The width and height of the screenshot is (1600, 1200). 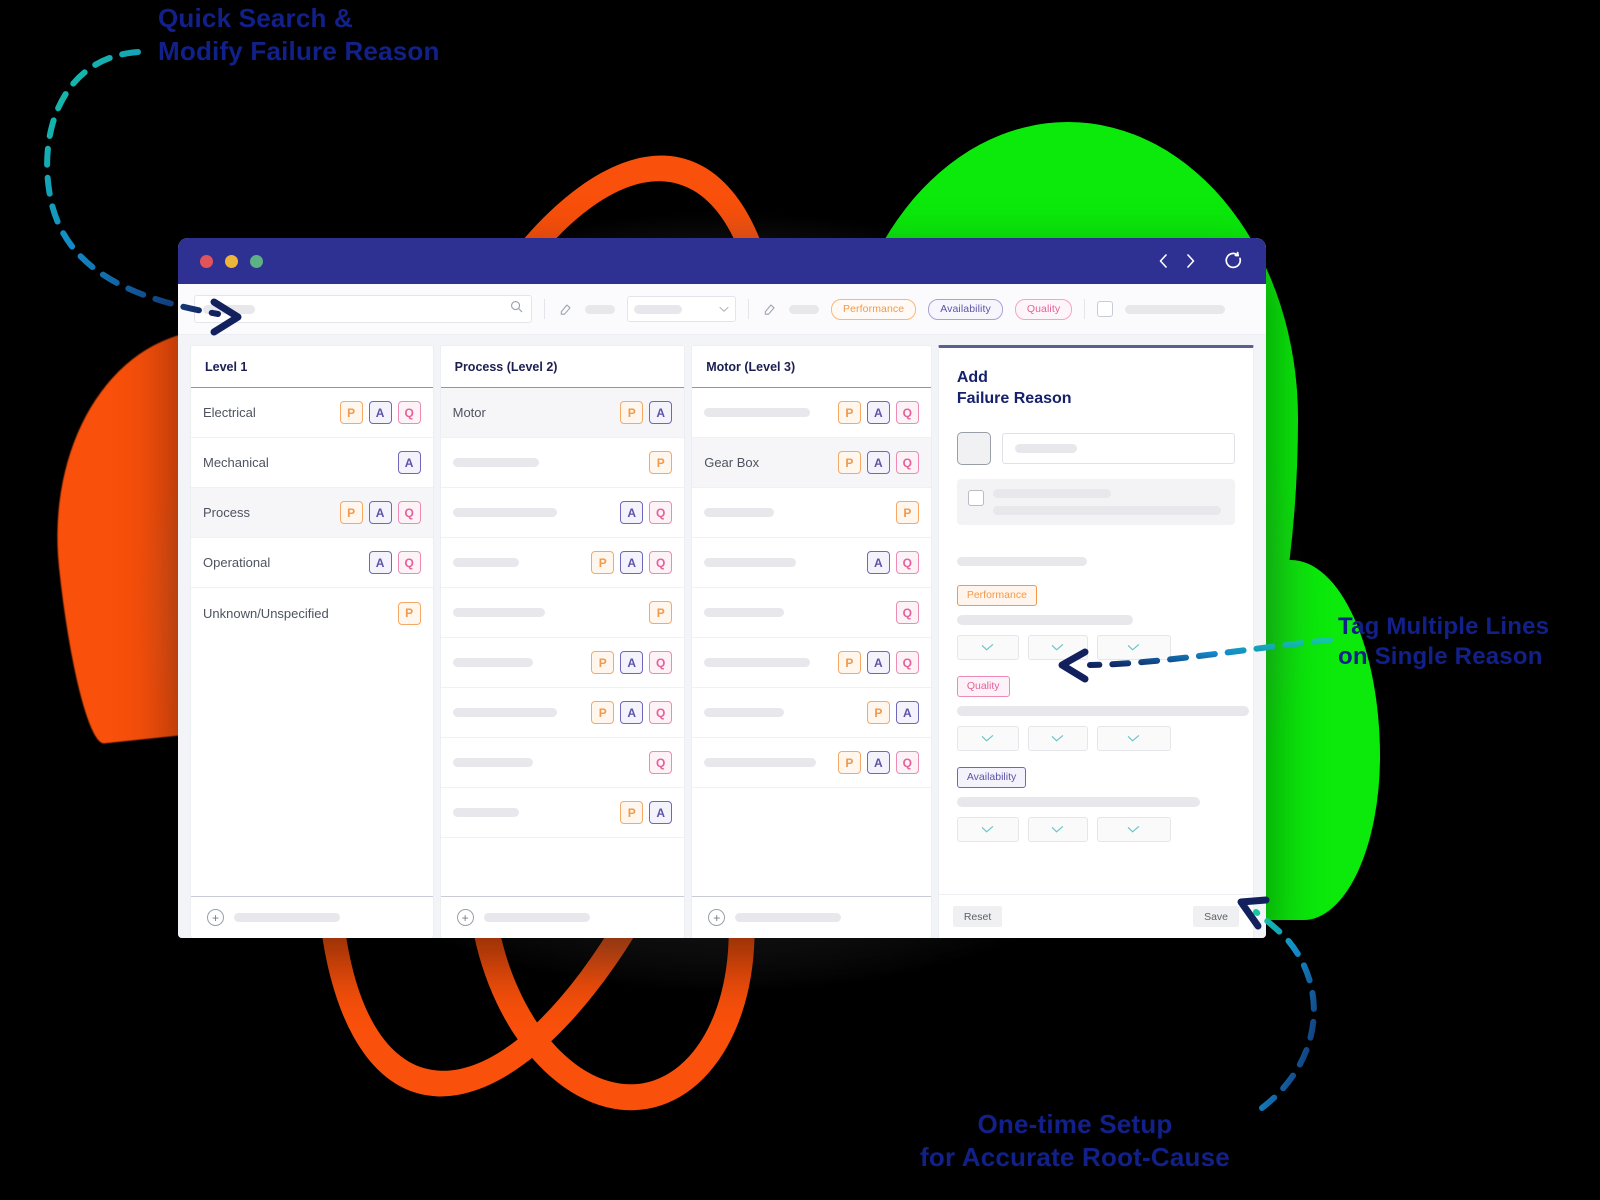 I want to click on chip-performance: Performance, so click(x=874, y=309).